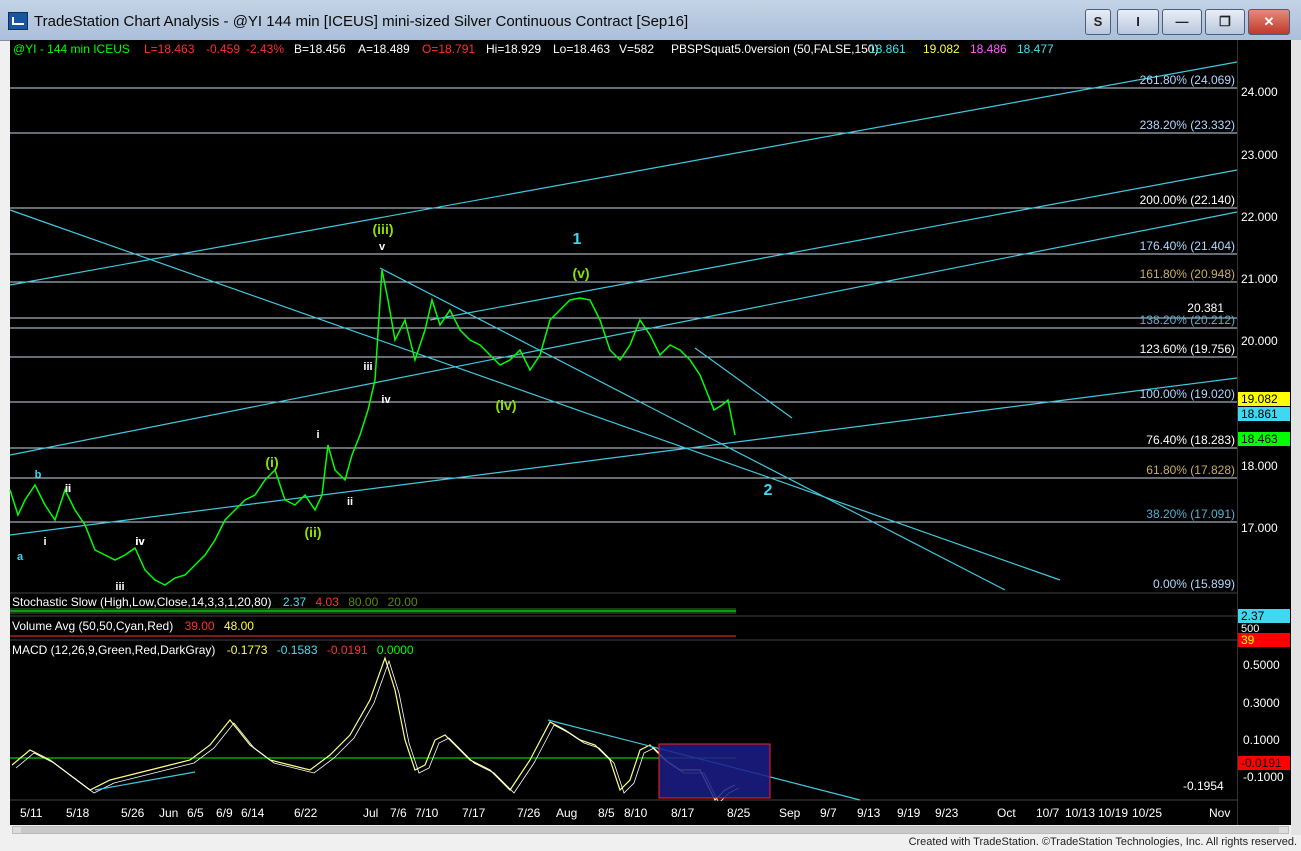  Describe the element at coordinates (1187, 349) in the screenshot. I see `fib-level-label: 123.60% (19.756)` at that location.